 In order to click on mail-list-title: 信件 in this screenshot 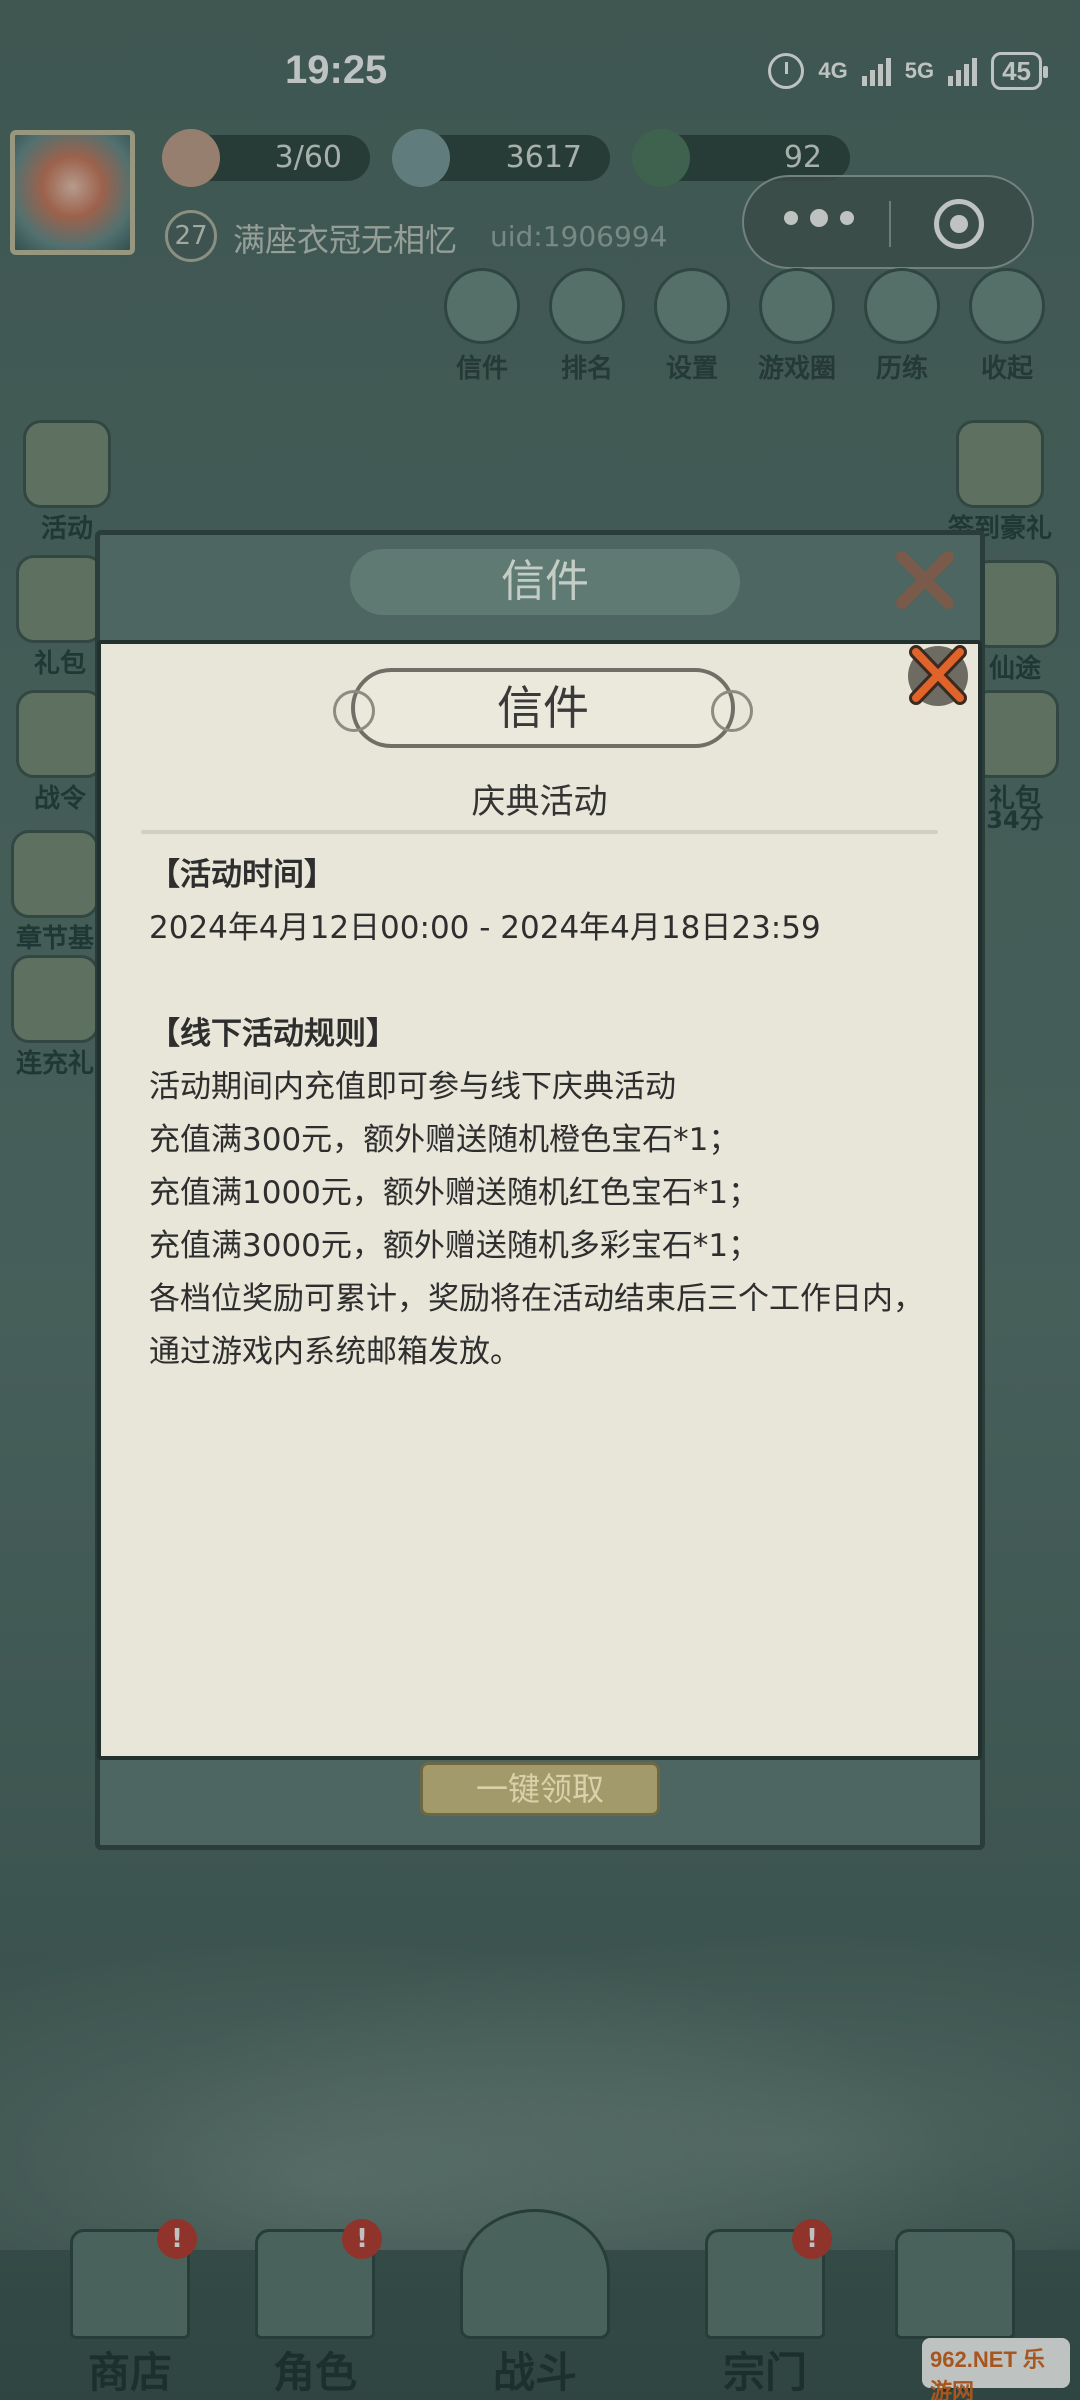, I will do `click(545, 582)`.